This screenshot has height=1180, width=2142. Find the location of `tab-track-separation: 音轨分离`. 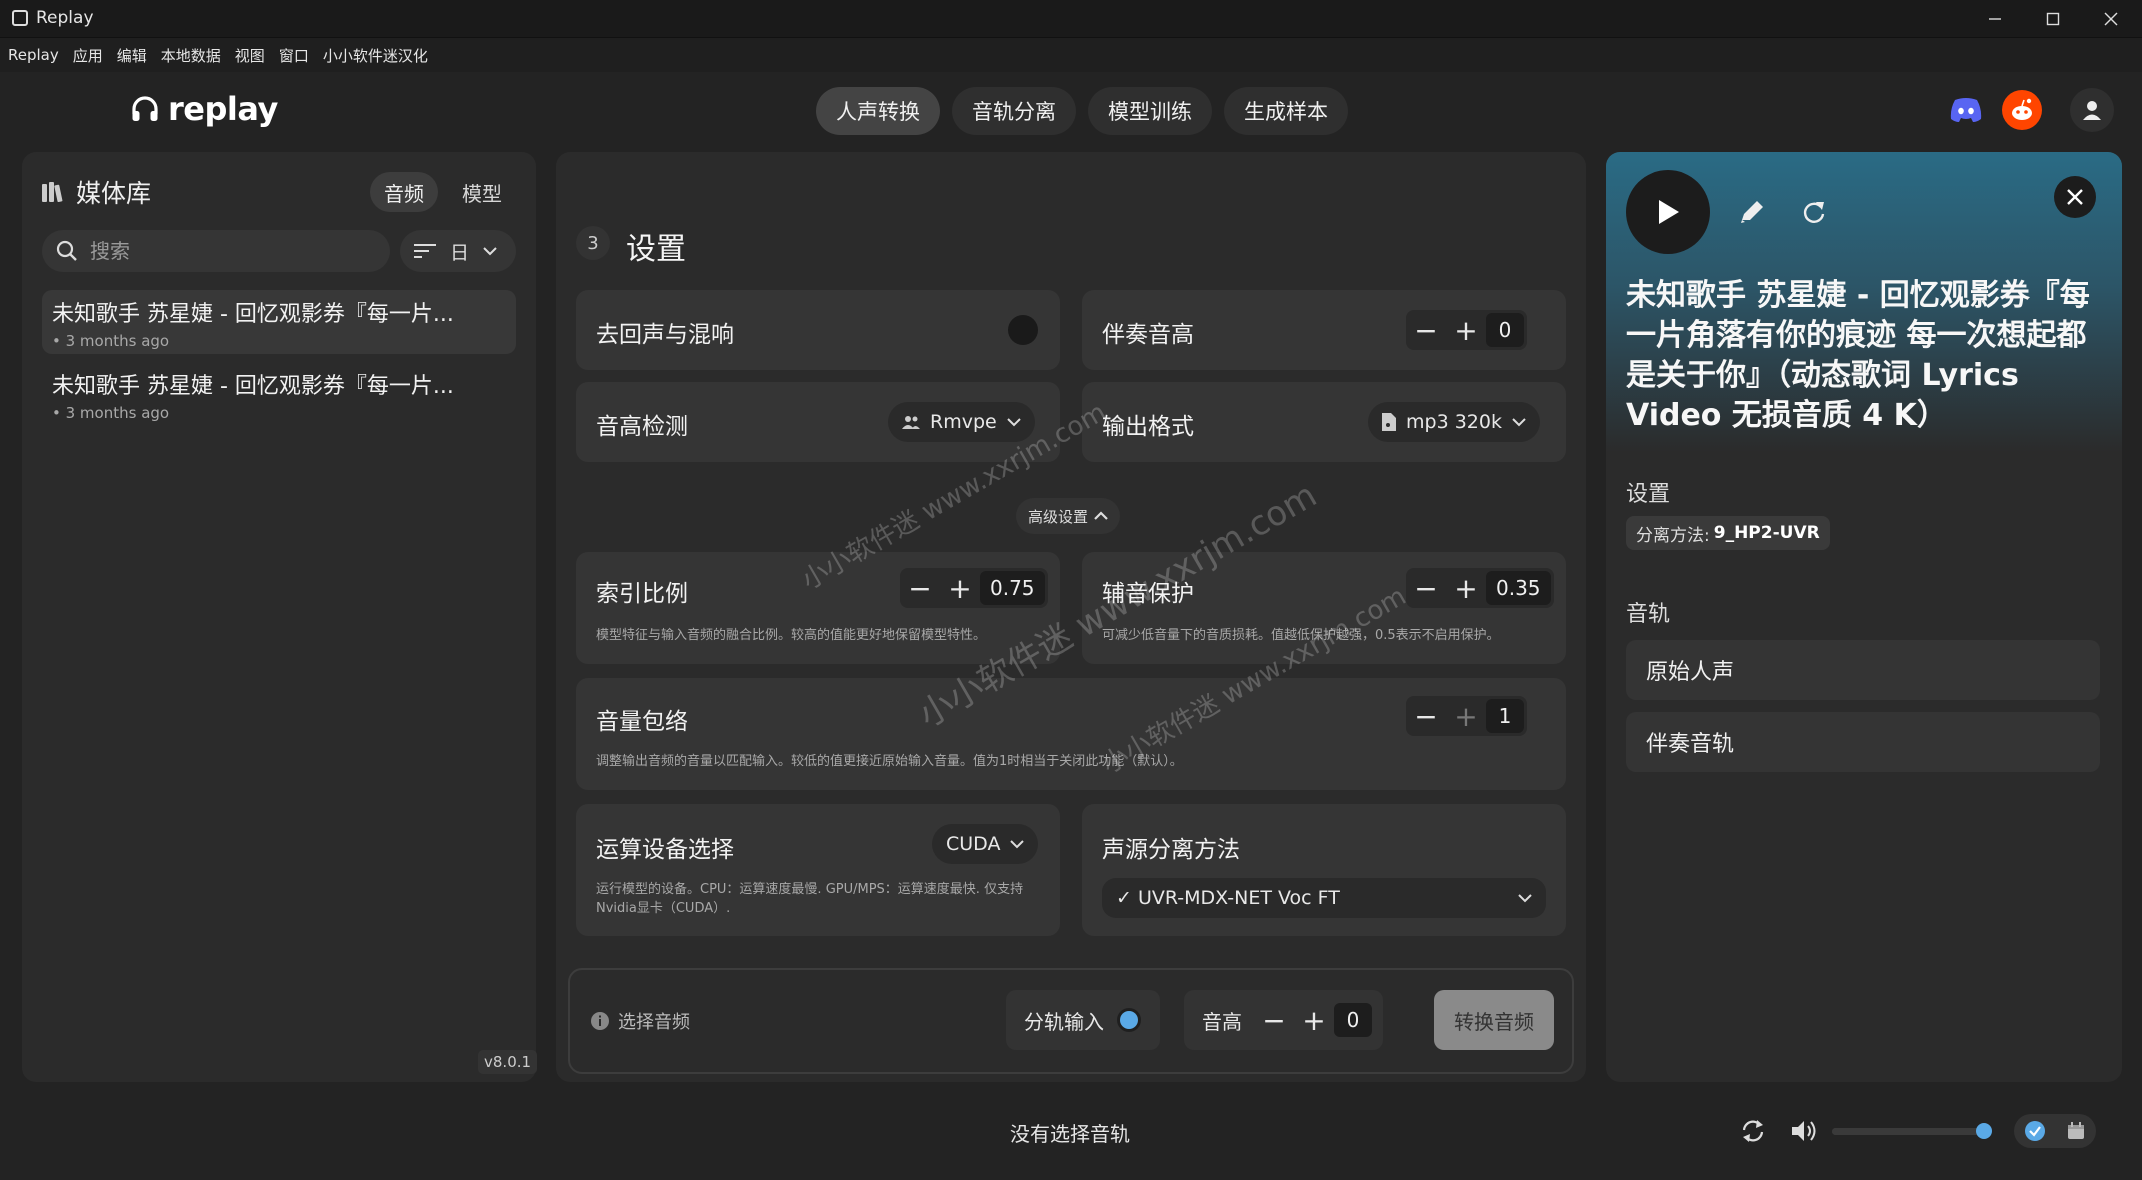

tab-track-separation: 音轨分离 is located at coordinates (1014, 111).